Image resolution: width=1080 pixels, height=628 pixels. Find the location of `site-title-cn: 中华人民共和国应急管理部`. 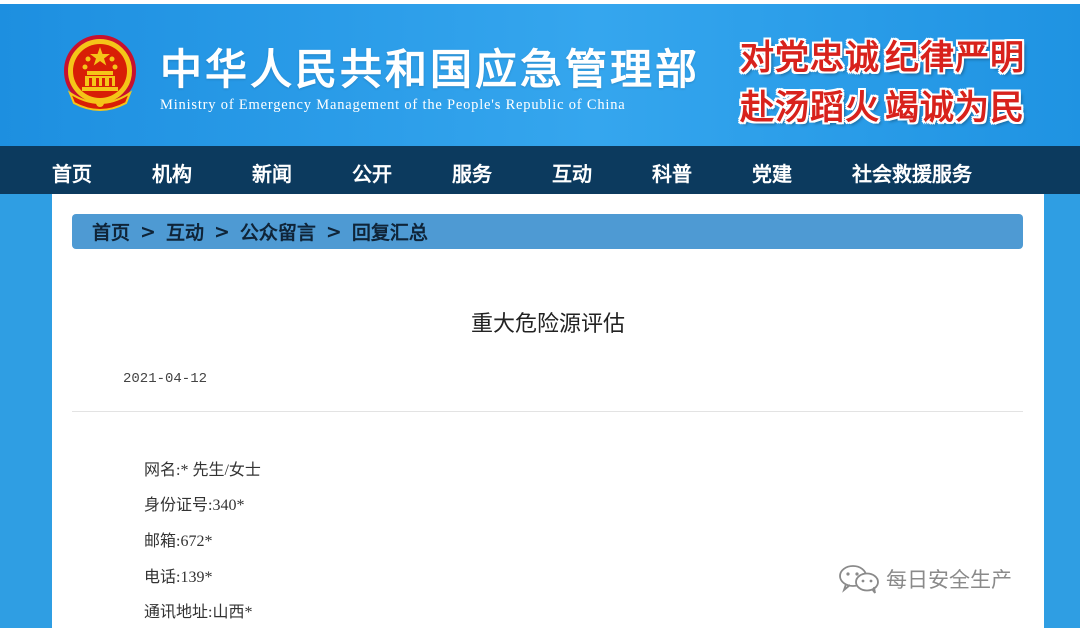

site-title-cn: 中华人民共和国应急管理部 is located at coordinates (430, 69).